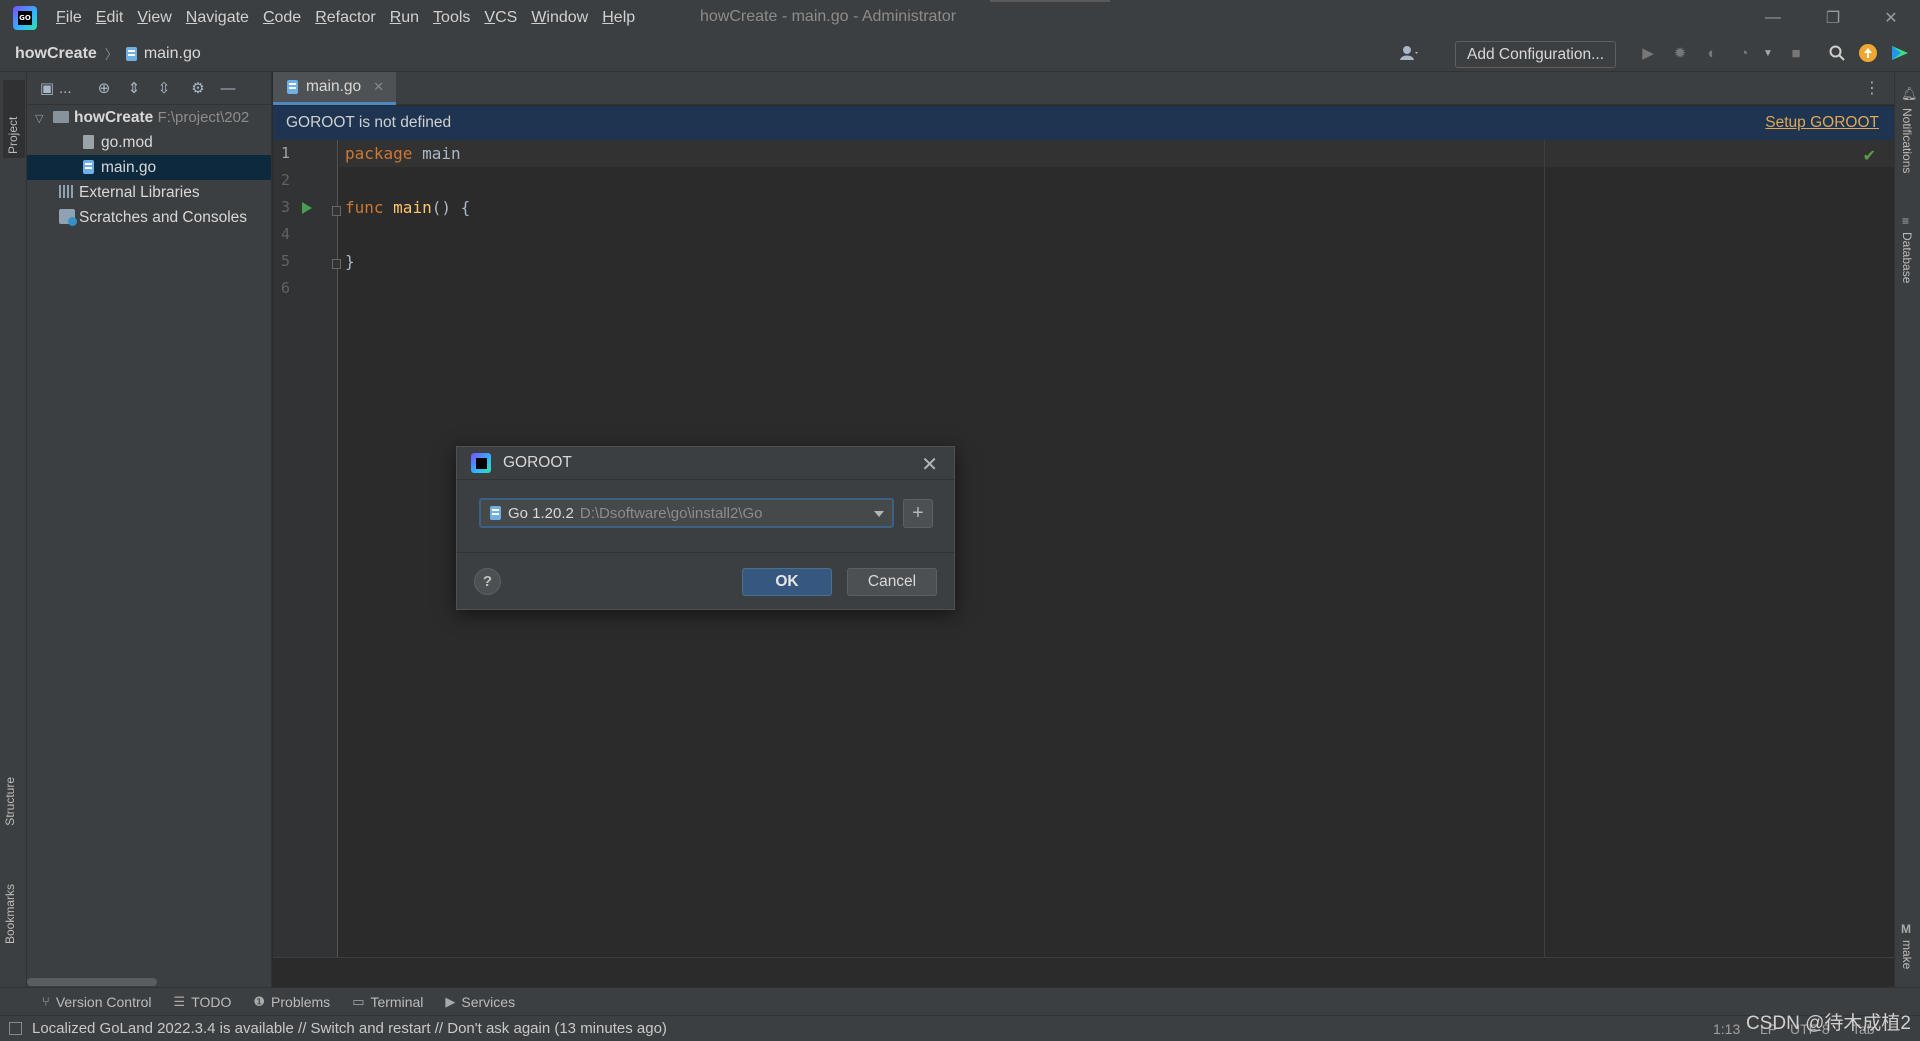 Image resolution: width=1920 pixels, height=1041 pixels. Describe the element at coordinates (47, 88) in the screenshot. I see `project-view-icon: ▣` at that location.